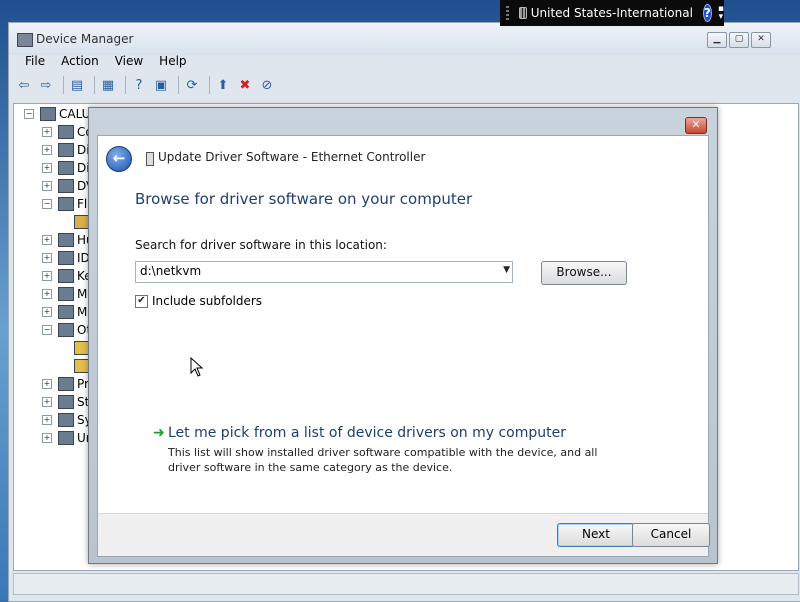 The image size is (800, 602). Describe the element at coordinates (172, 61) in the screenshot. I see `menu-help: Help` at that location.